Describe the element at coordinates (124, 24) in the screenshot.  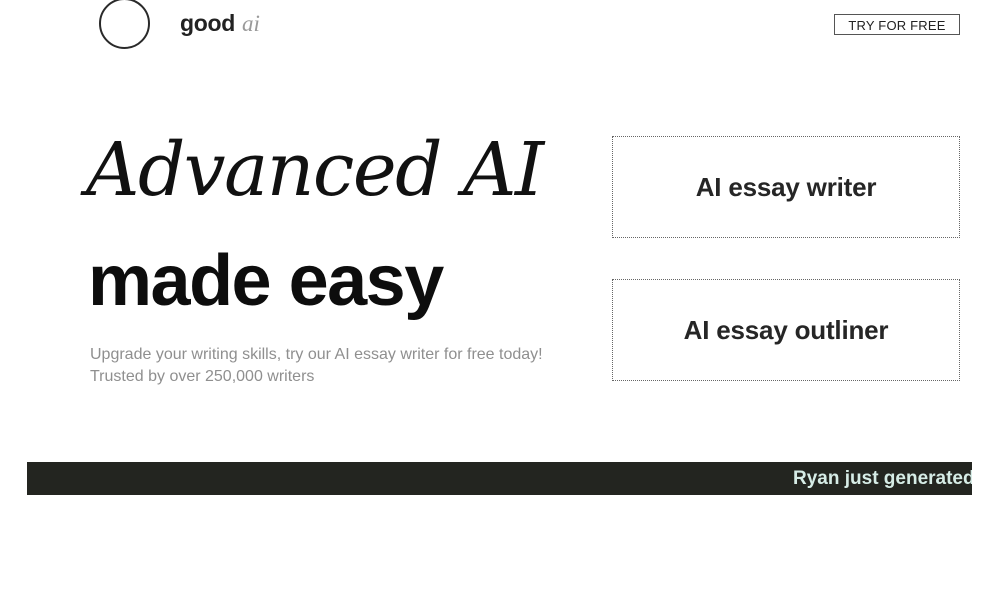
I see `logo-circle-icon` at that location.